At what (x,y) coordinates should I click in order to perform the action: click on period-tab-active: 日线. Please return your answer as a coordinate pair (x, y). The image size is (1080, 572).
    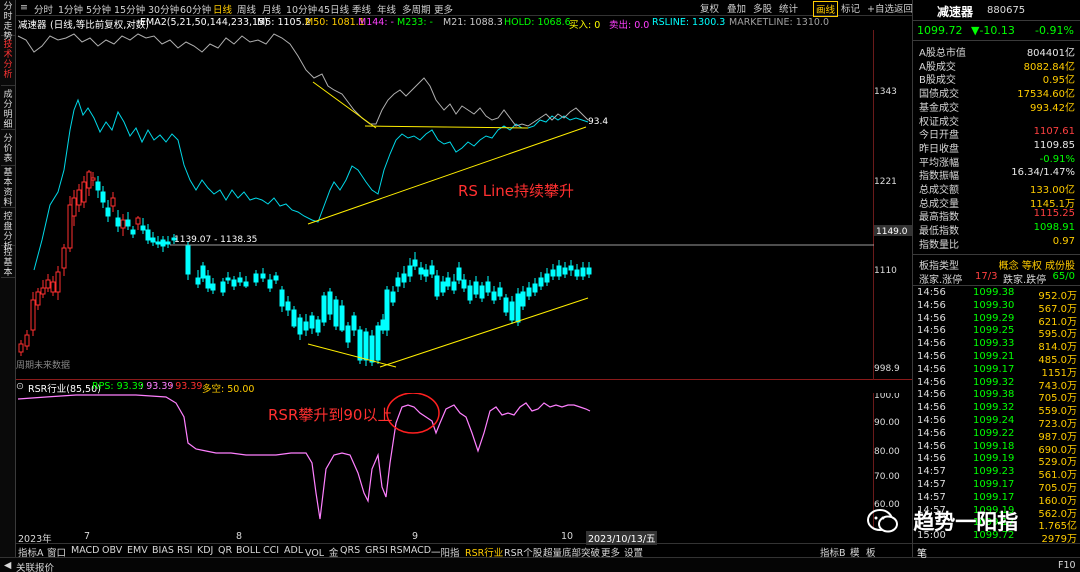
    Looking at the image, I should click on (222, 9).